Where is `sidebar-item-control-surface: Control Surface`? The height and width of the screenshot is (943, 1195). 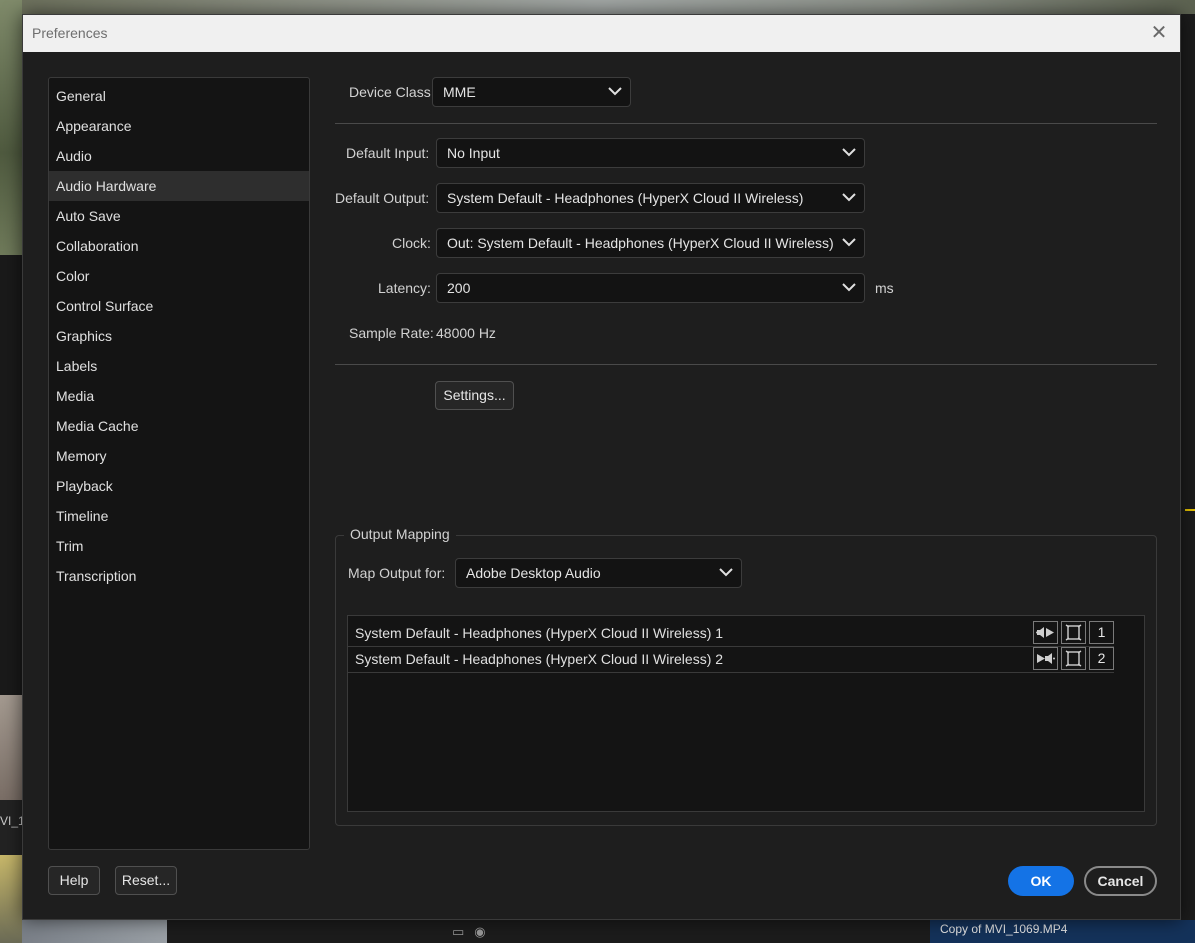 sidebar-item-control-surface: Control Surface is located at coordinates (179, 306).